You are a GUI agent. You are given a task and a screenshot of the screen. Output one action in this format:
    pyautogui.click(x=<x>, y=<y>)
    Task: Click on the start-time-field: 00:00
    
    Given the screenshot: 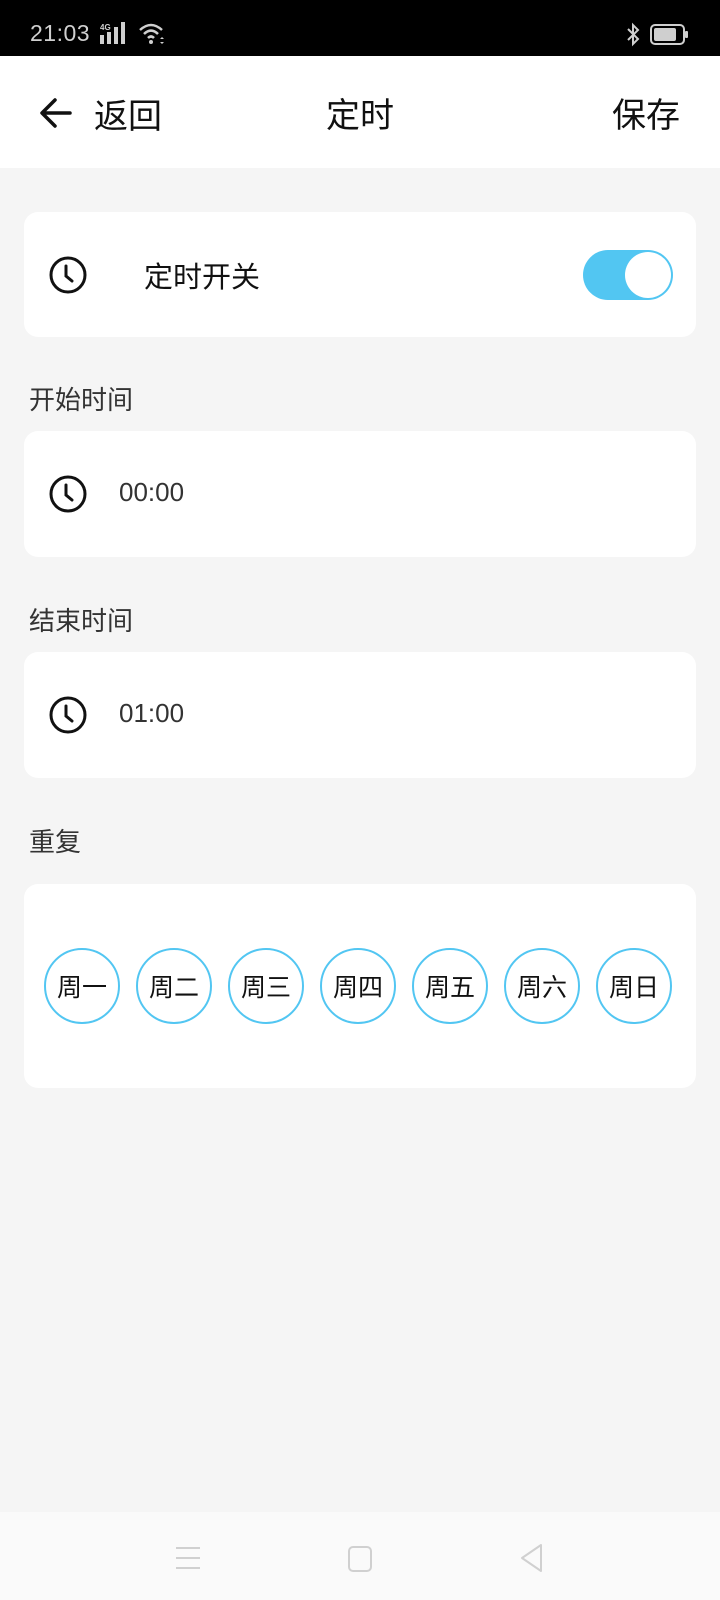 What is the action you would take?
    pyautogui.click(x=360, y=494)
    